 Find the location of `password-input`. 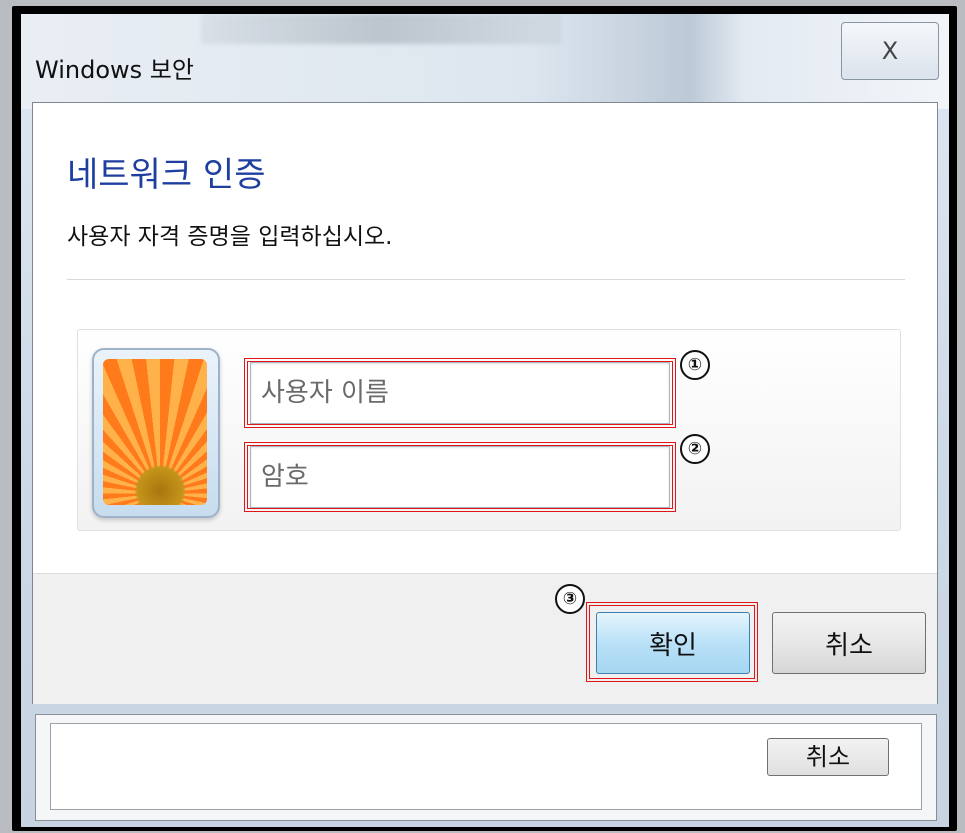

password-input is located at coordinates (460, 477).